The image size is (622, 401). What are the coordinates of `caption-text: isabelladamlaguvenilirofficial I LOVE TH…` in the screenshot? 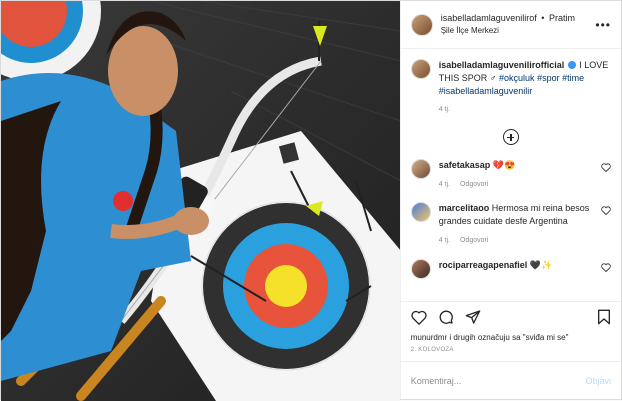 It's located at (525, 78).